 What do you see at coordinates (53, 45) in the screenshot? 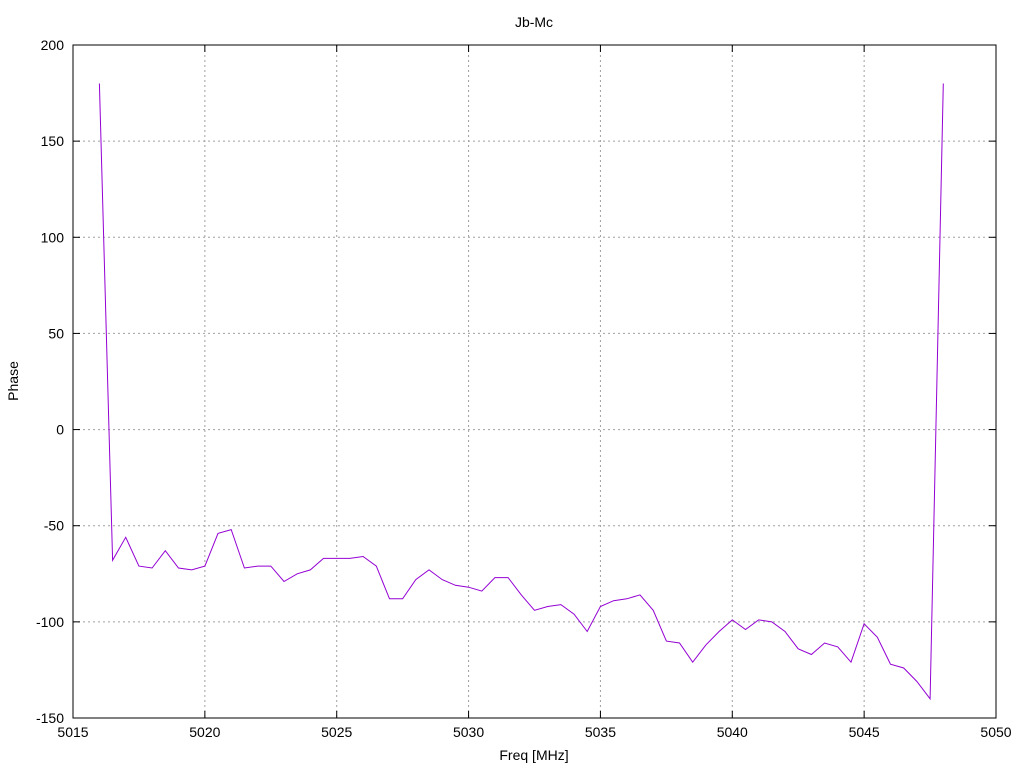
I see `y-tick-label: 200` at bounding box center [53, 45].